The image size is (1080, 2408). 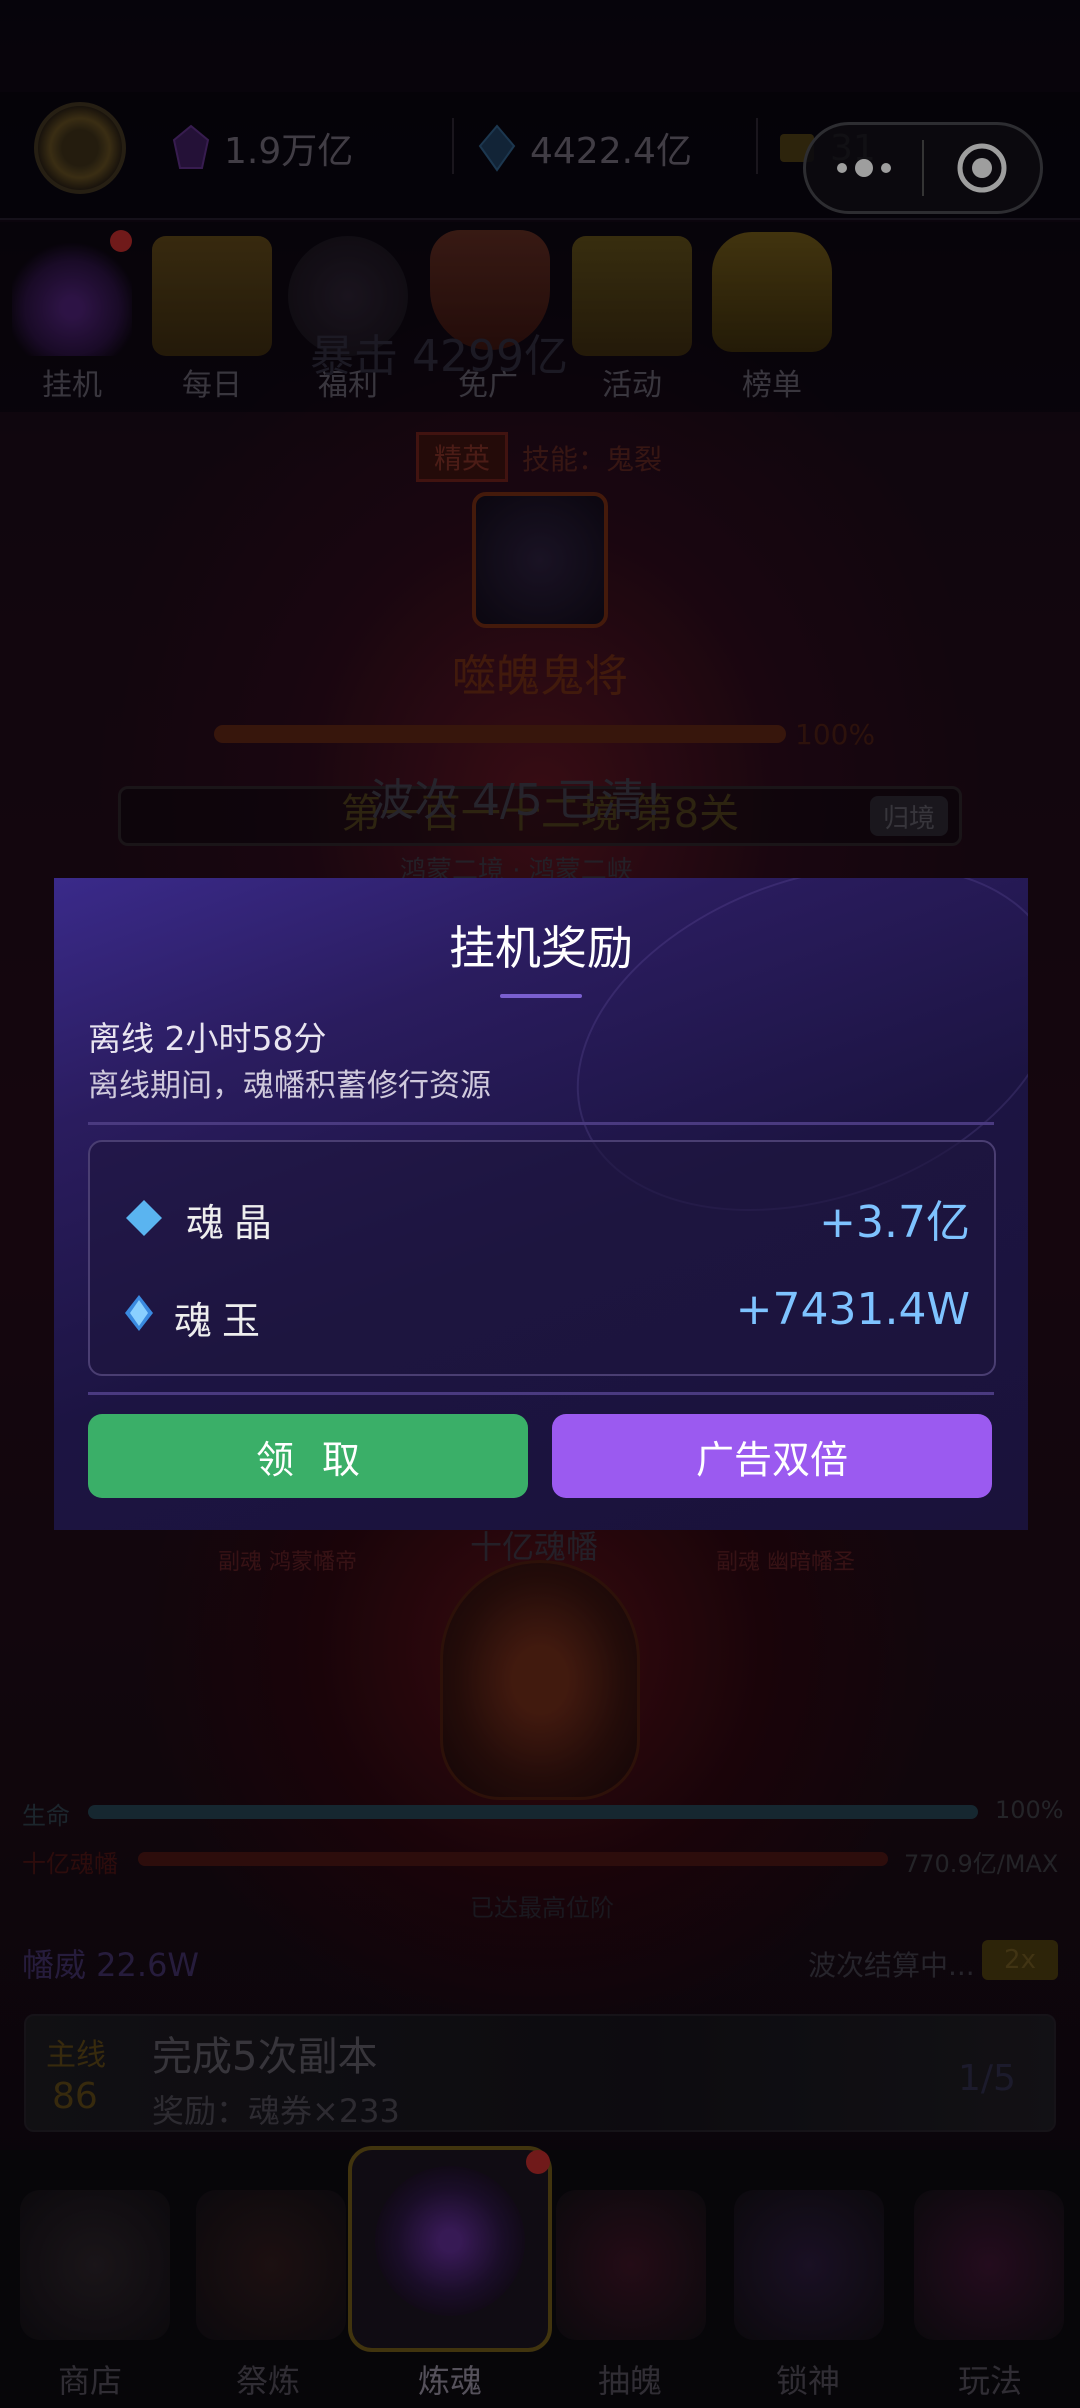 I want to click on reward-list: 魂晶 +3.7亿 魂玉 +7431.4W, so click(x=542, y=1258).